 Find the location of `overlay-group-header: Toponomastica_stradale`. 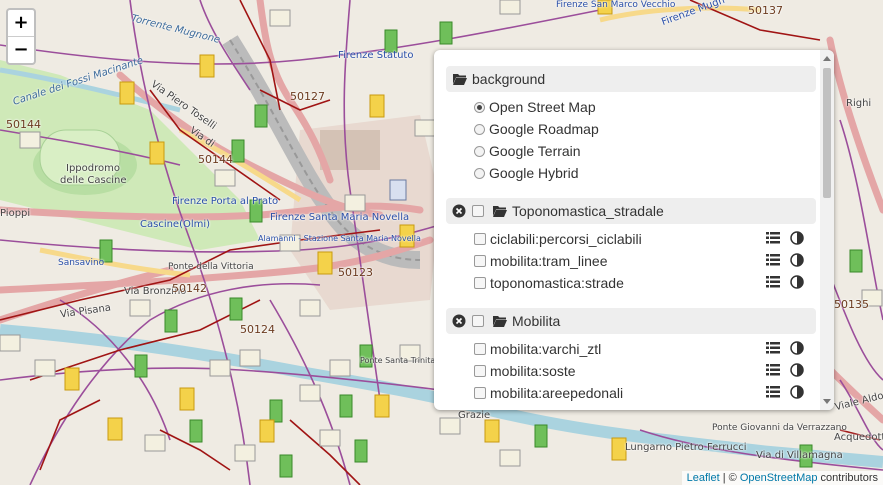

overlay-group-header: Toponomastica_stradale is located at coordinates (631, 211).